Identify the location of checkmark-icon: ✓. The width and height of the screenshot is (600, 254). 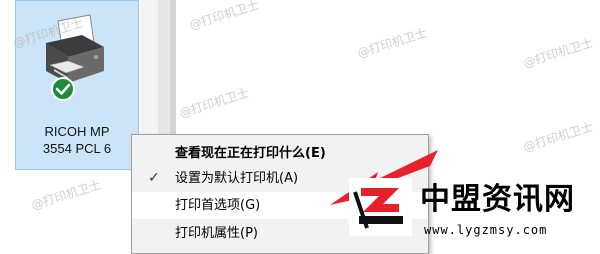
(154, 178).